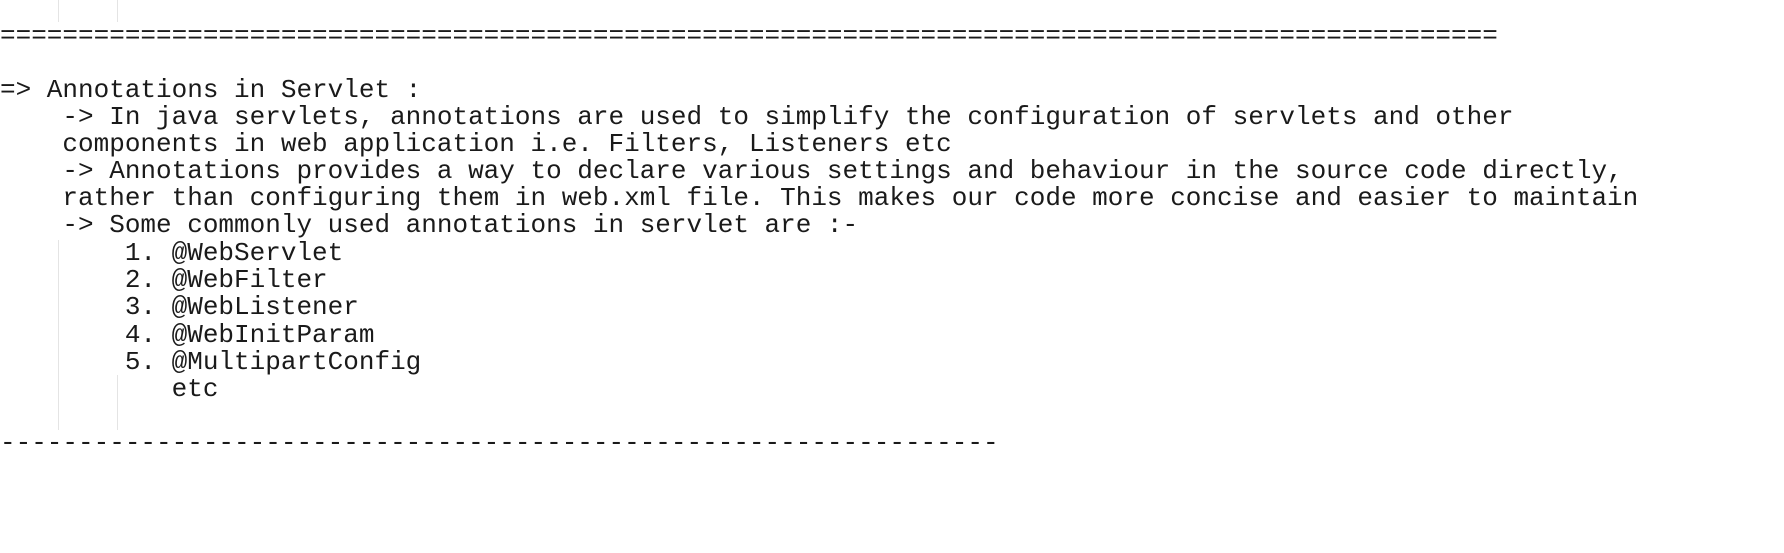 This screenshot has width=1784, height=553. I want to click on list-item: 4. @WebInitParam, so click(187, 335).